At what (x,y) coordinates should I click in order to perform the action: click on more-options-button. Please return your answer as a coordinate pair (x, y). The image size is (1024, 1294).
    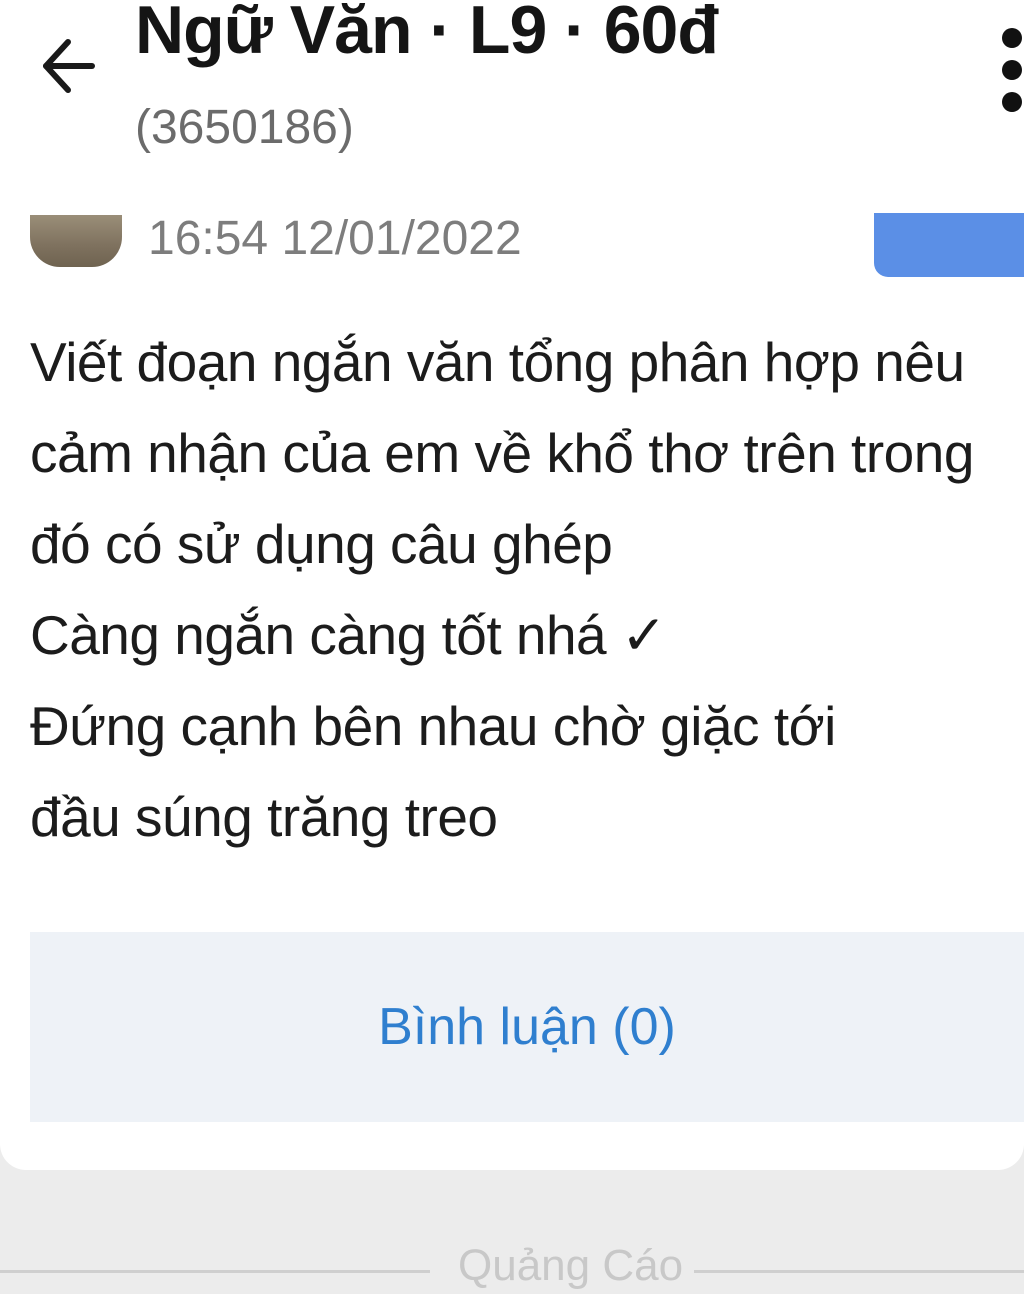
    Looking at the image, I should click on (1010, 70).